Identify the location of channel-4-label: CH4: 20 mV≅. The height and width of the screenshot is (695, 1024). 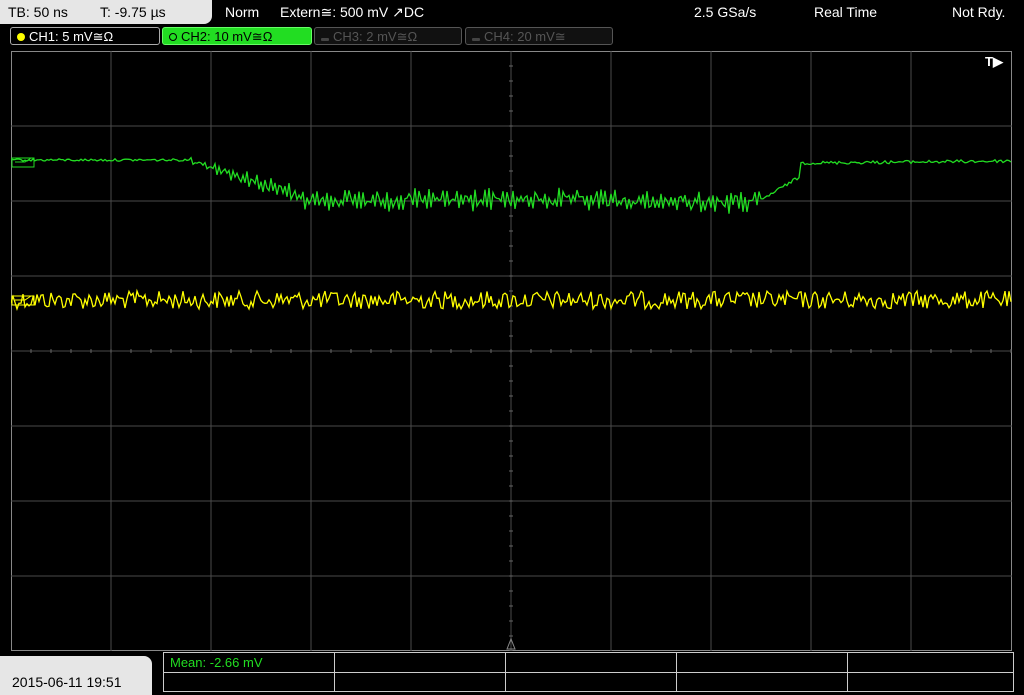
(525, 36).